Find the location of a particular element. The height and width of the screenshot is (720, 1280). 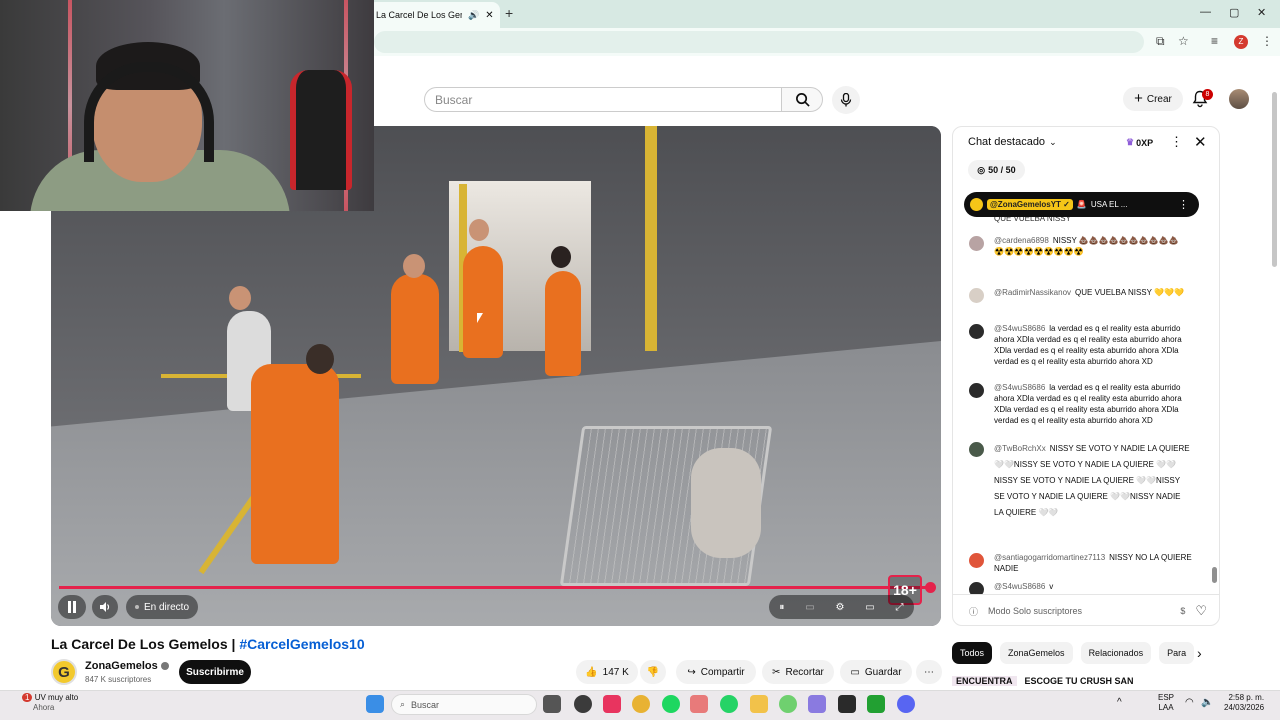

browser-tab: La Carcel De Los Gemelos 🔊 ✕ is located at coordinates (434, 15).